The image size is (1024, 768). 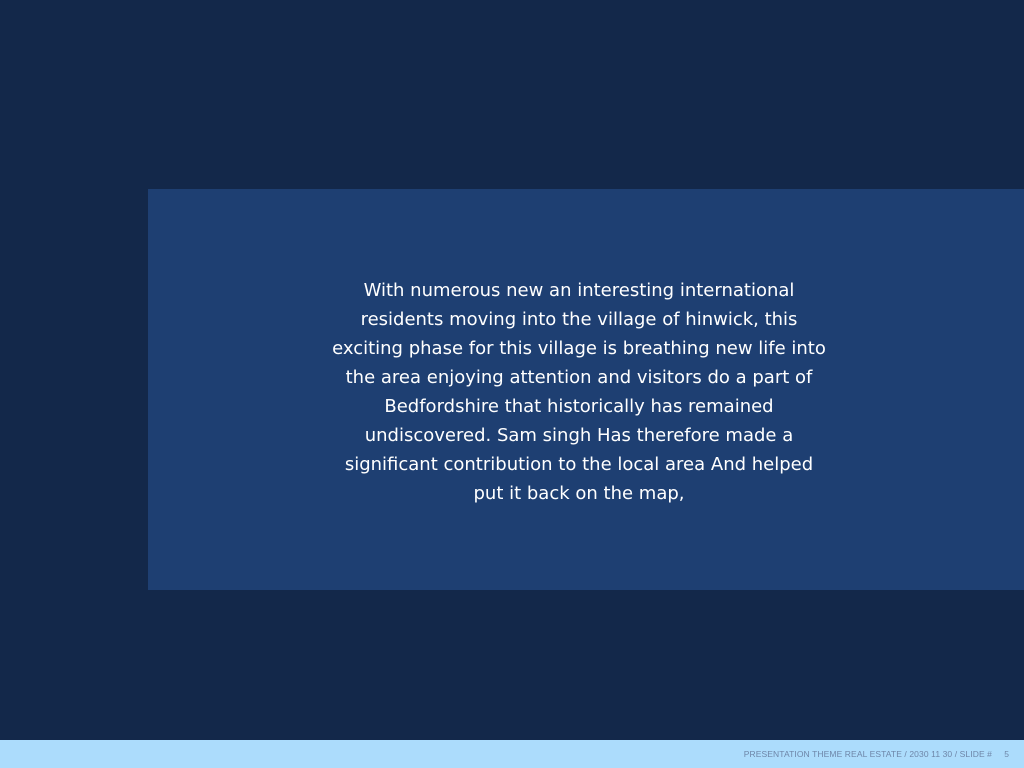 What do you see at coordinates (1006, 754) in the screenshot?
I see `slide-number: 5` at bounding box center [1006, 754].